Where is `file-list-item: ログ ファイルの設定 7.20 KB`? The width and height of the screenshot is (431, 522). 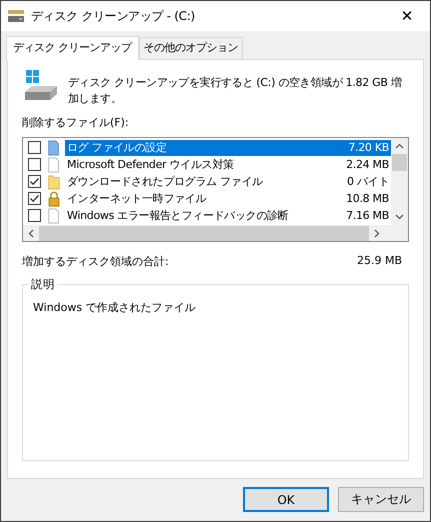
file-list-item: ログ ファイルの設定 7.20 KB is located at coordinates (228, 148).